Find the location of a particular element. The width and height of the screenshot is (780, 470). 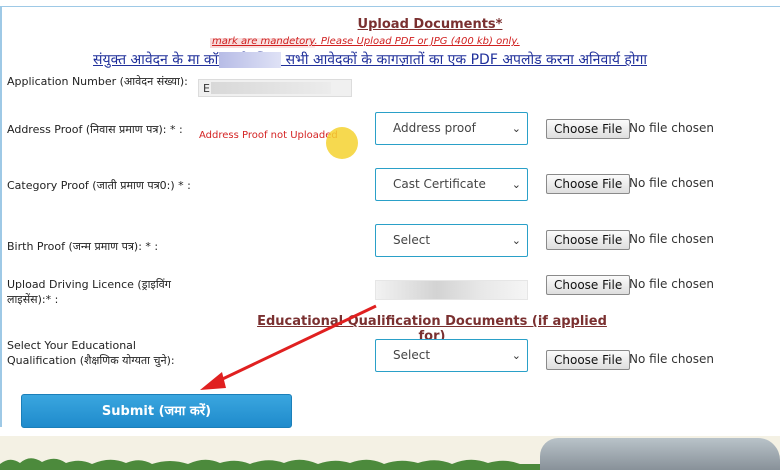

vehicle-image is located at coordinates (660, 454).